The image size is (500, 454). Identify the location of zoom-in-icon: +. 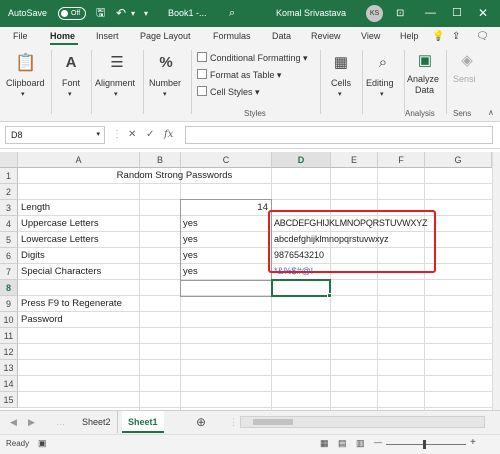
(473, 442).